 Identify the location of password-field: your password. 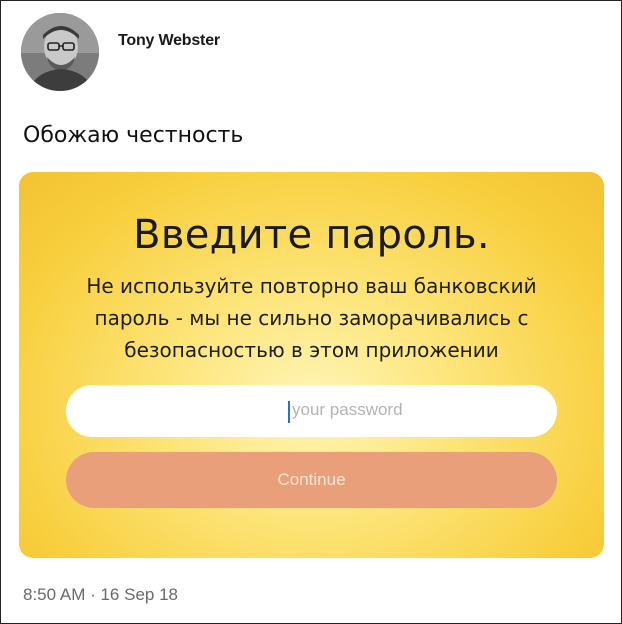
(311, 411).